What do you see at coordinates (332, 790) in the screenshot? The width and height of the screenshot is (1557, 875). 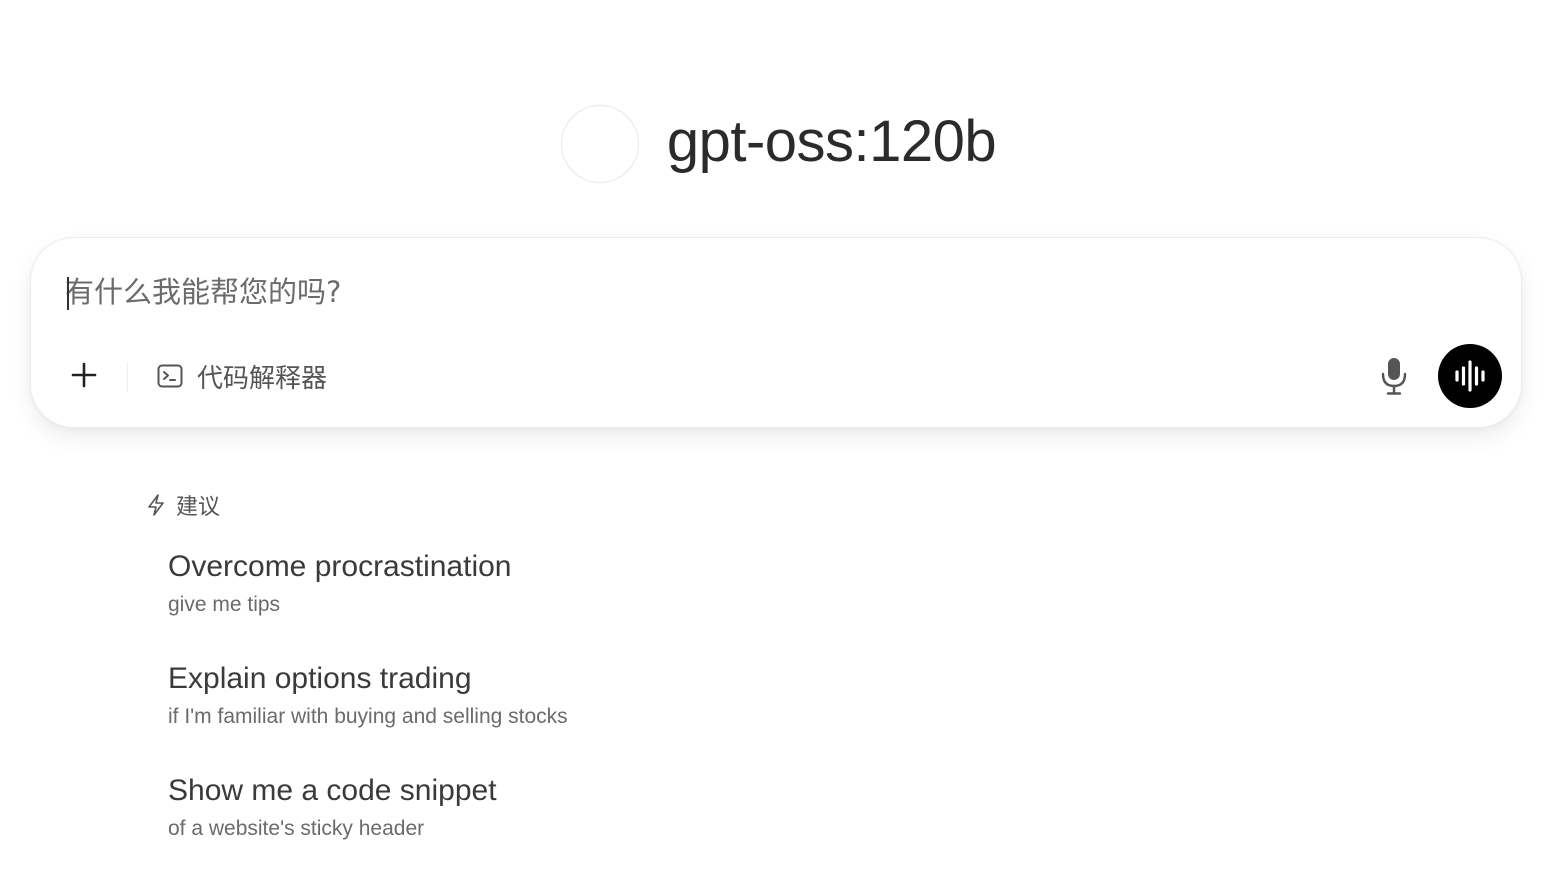 I see `suggestion-title: Show me a code snippet` at bounding box center [332, 790].